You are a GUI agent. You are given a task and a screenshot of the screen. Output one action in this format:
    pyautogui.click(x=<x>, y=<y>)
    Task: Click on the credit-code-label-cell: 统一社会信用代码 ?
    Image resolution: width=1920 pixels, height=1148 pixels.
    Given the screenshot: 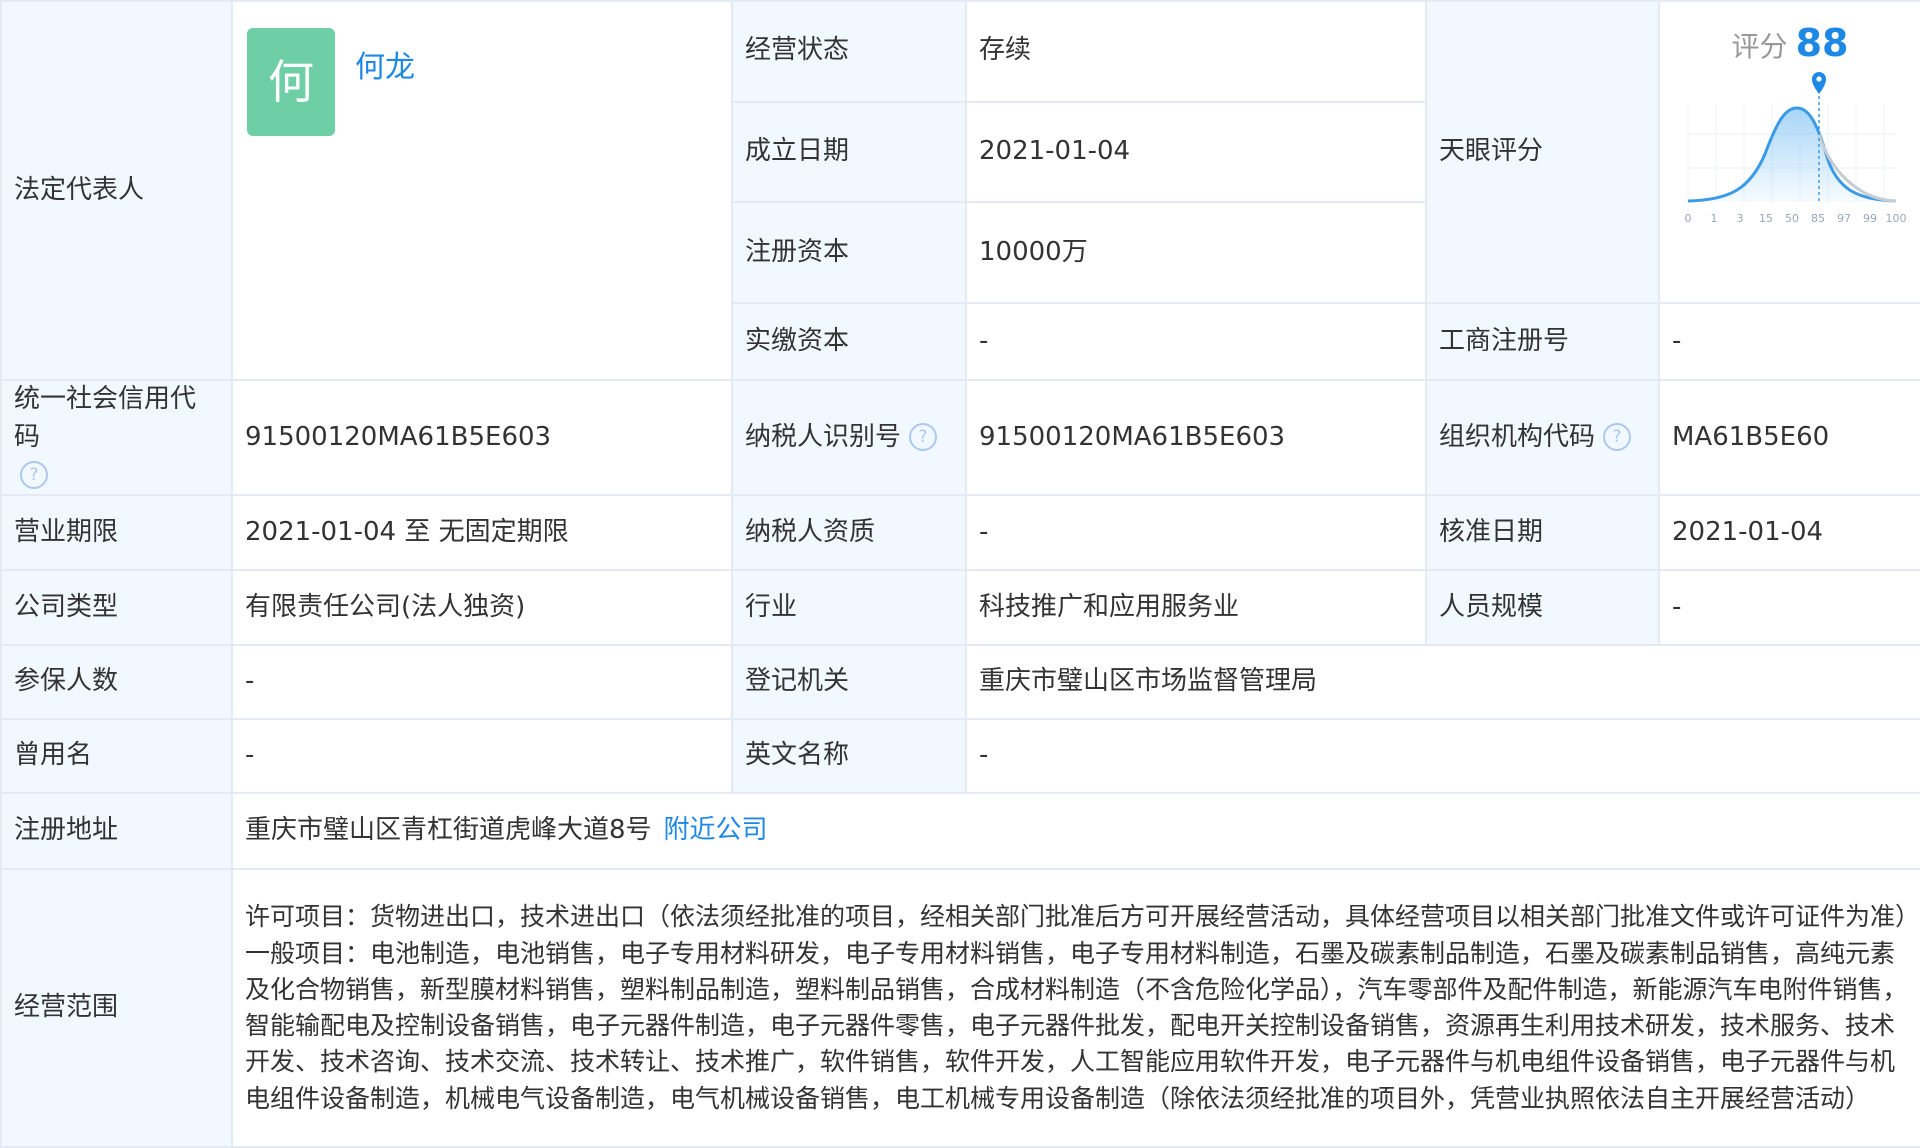 What is the action you would take?
    pyautogui.click(x=116, y=437)
    